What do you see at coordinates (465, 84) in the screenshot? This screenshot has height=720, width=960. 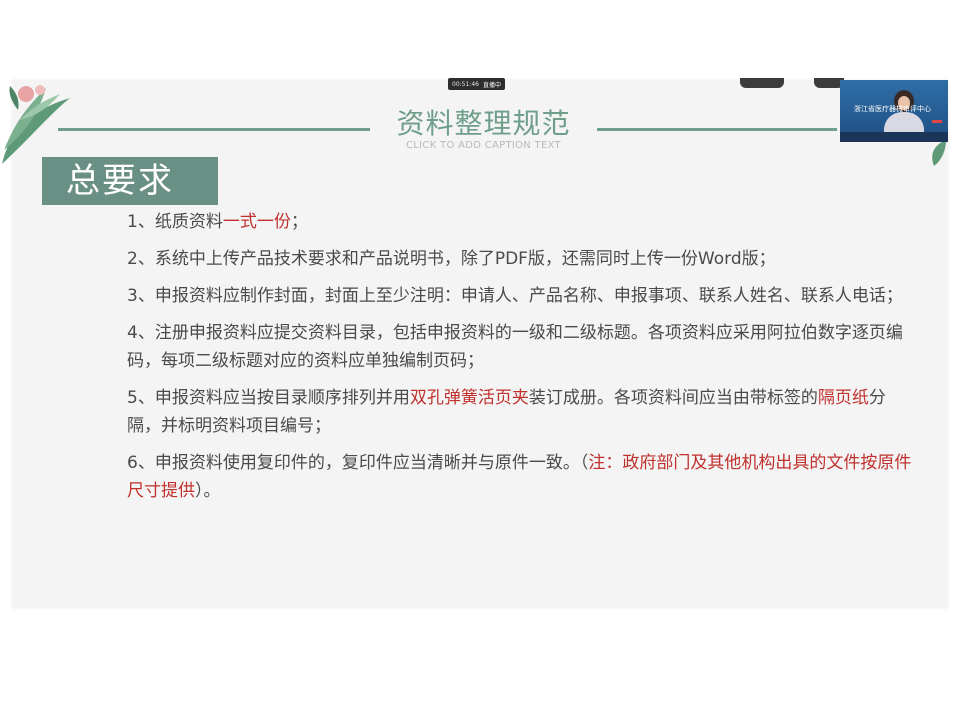 I see `meeting-timer: 00:51:46` at bounding box center [465, 84].